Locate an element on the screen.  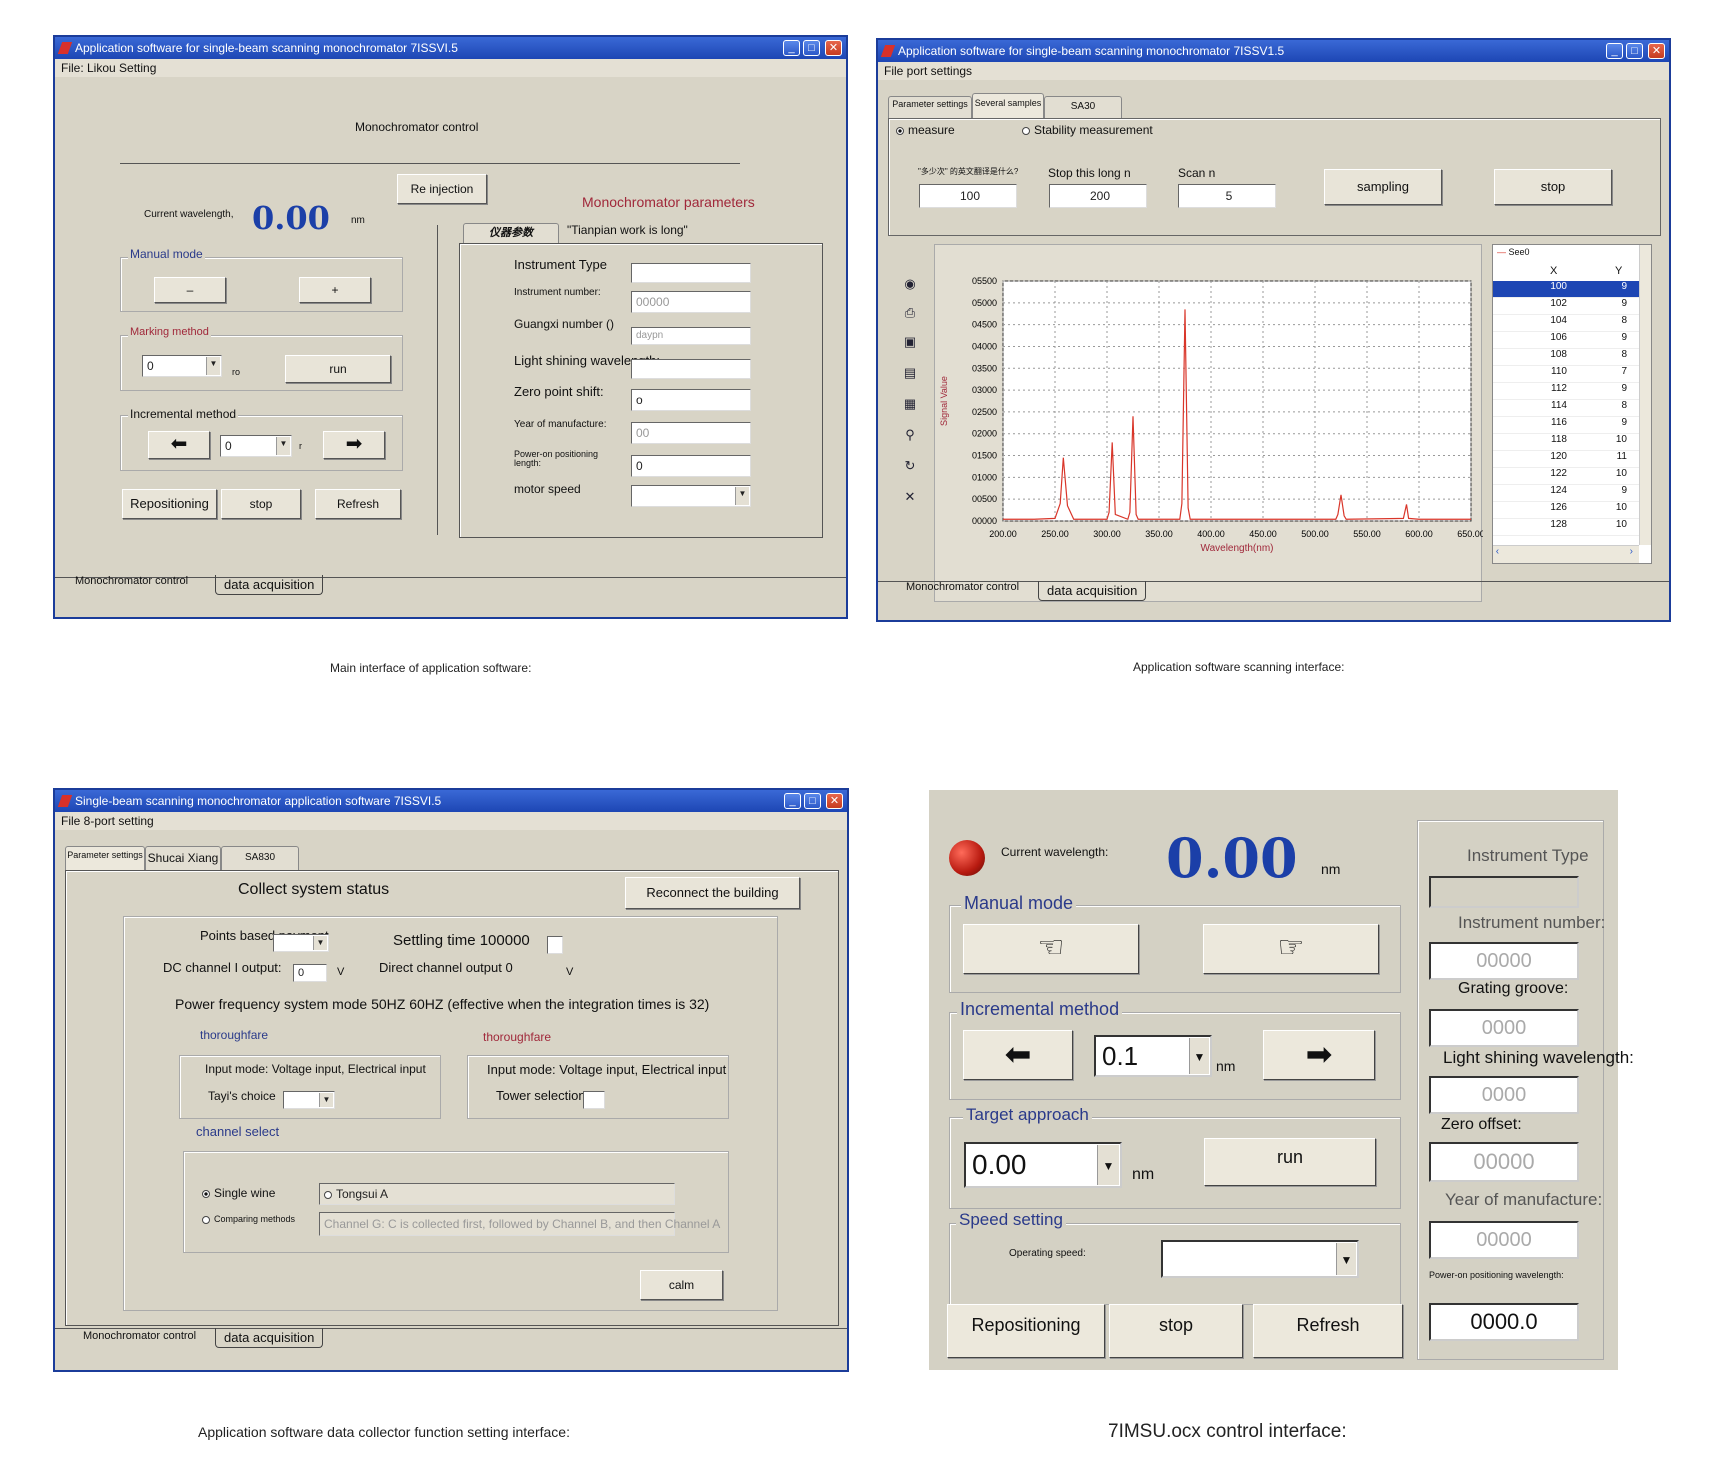
menu-file: File 8-port setting is located at coordinates (107, 821).